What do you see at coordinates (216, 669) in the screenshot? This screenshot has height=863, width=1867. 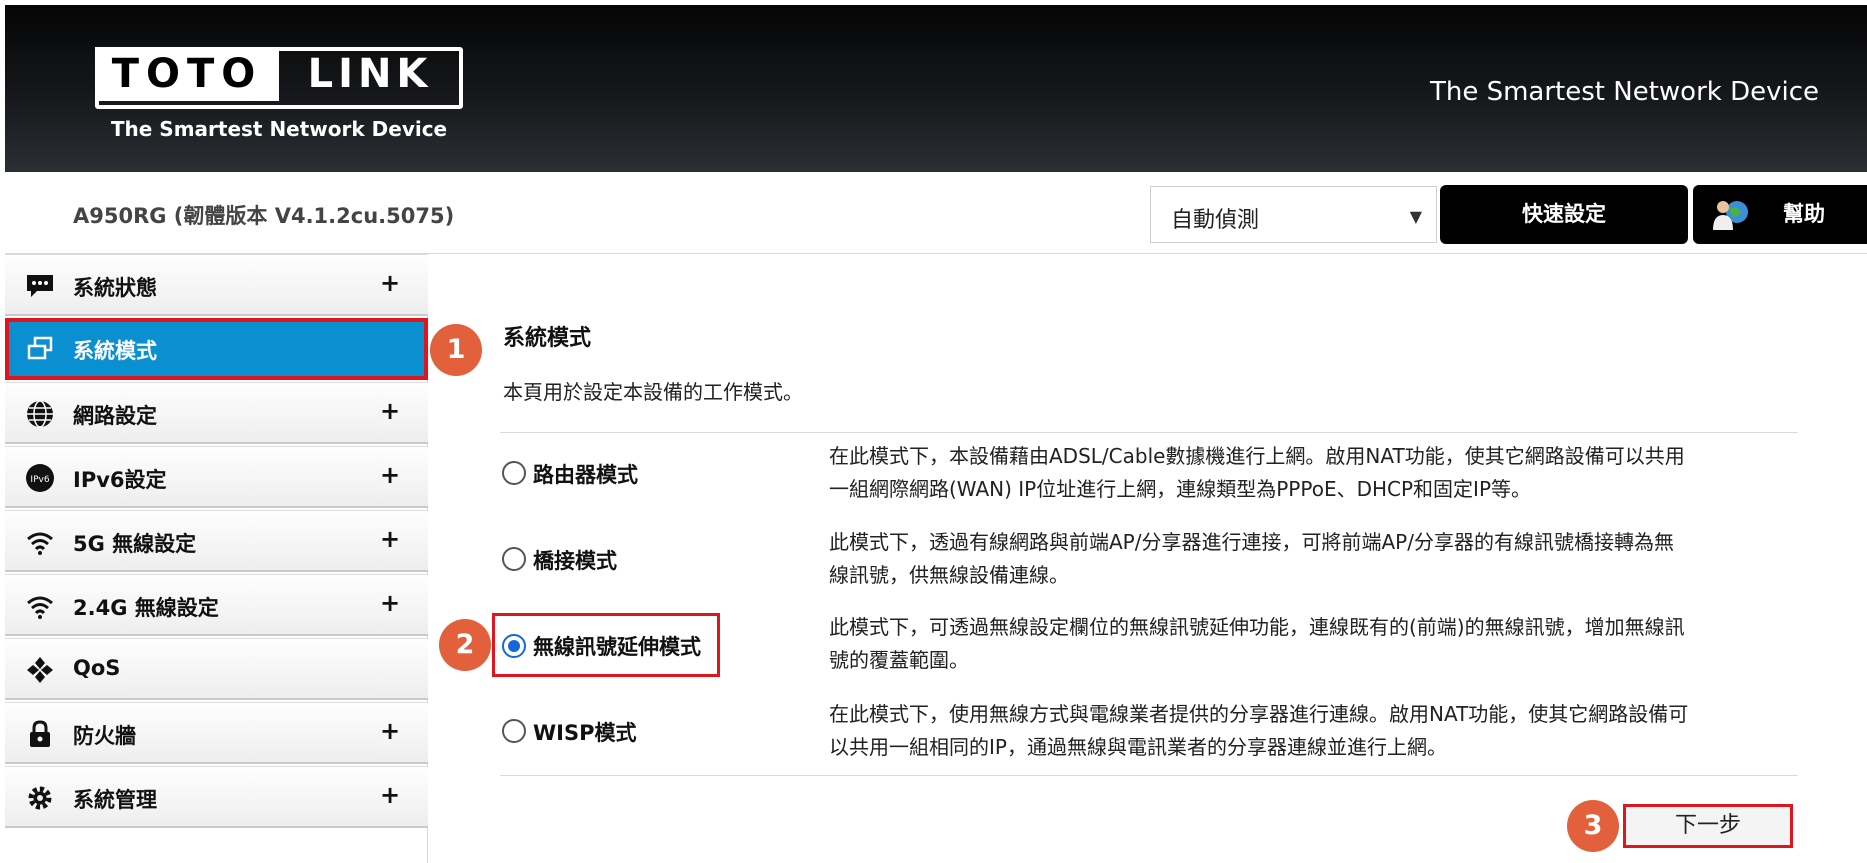 I see `sidebar-item-qos: QoS` at bounding box center [216, 669].